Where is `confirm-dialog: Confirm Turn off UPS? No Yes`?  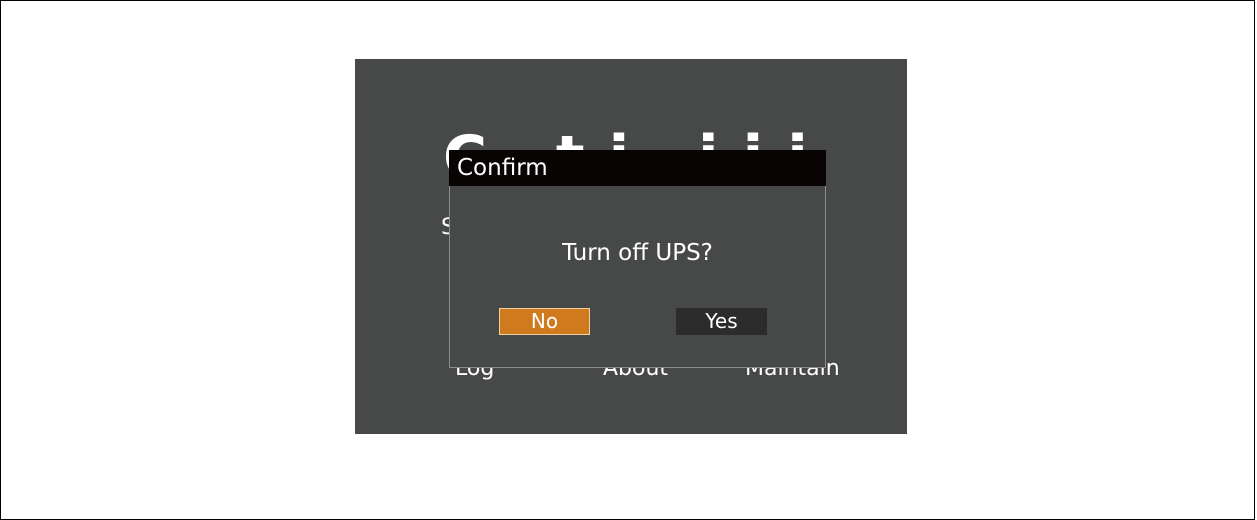
confirm-dialog: Confirm Turn off UPS? No Yes is located at coordinates (637, 259).